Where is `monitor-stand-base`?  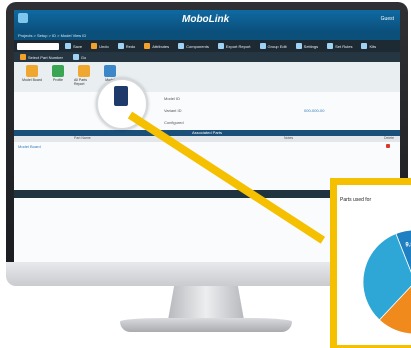 monitor-stand-base is located at coordinates (206, 325).